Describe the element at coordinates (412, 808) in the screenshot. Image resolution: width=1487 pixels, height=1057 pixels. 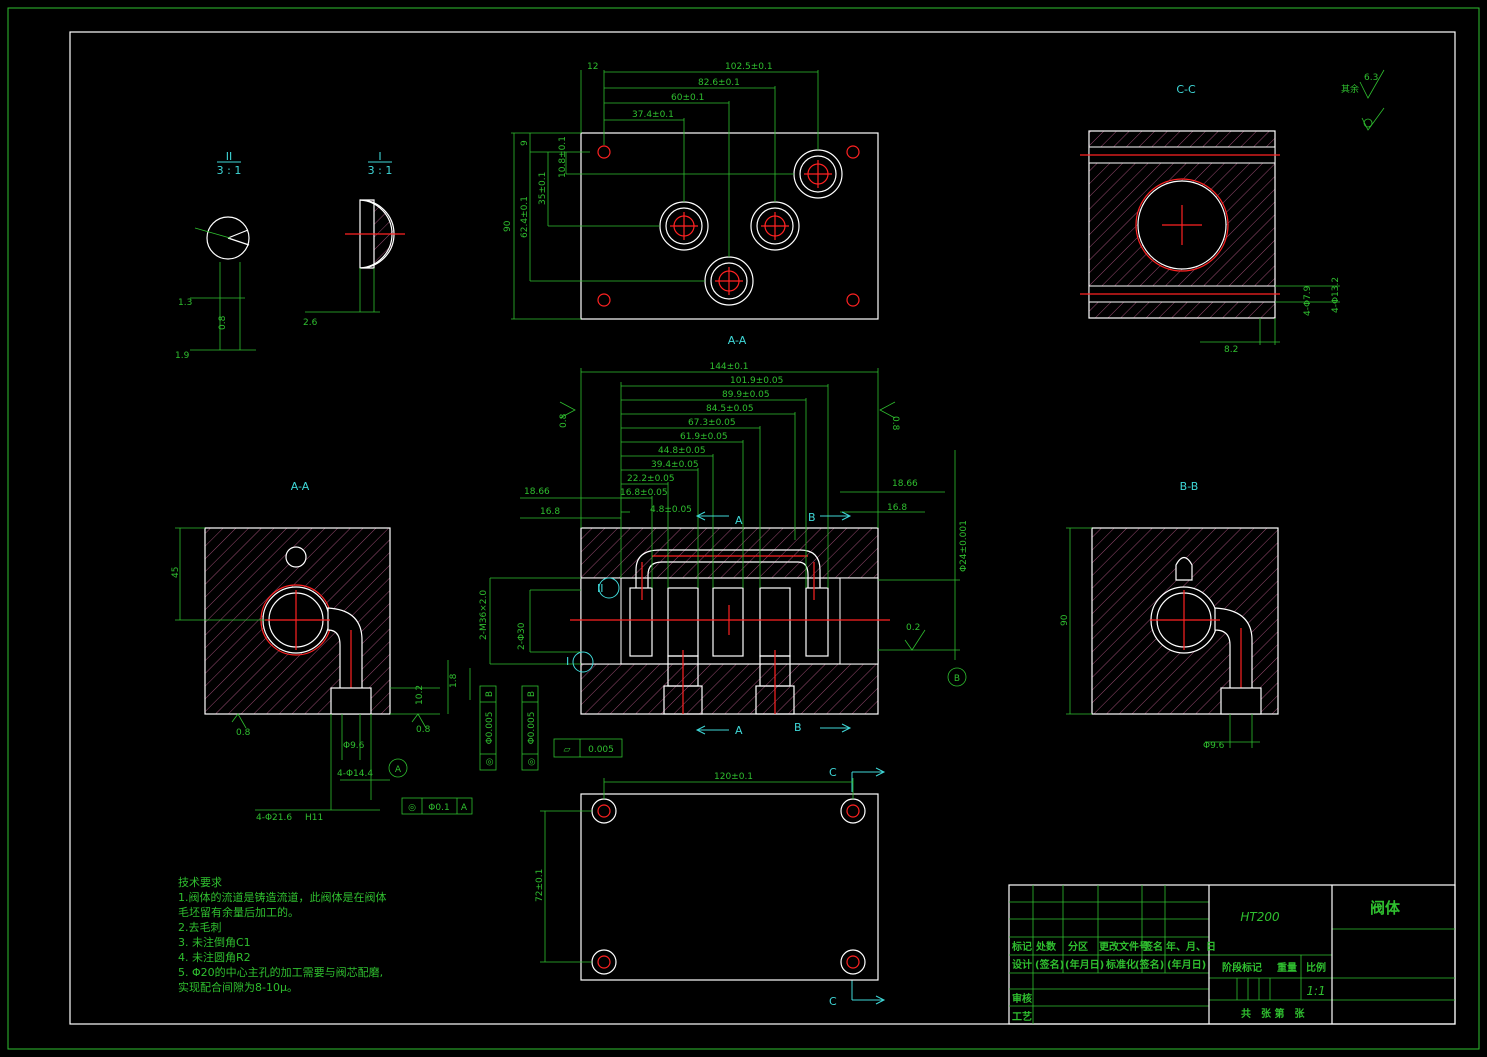
I see `tol-f4-symbol: ◎` at that location.